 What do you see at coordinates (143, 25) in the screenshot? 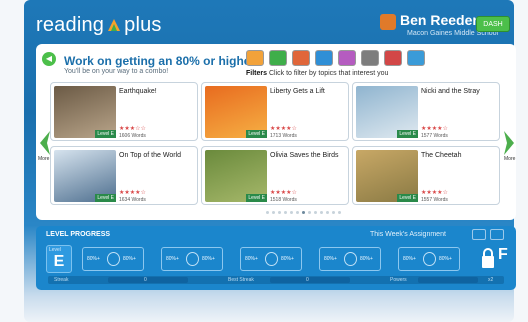
I see `logo-text-right: plus` at bounding box center [143, 25].